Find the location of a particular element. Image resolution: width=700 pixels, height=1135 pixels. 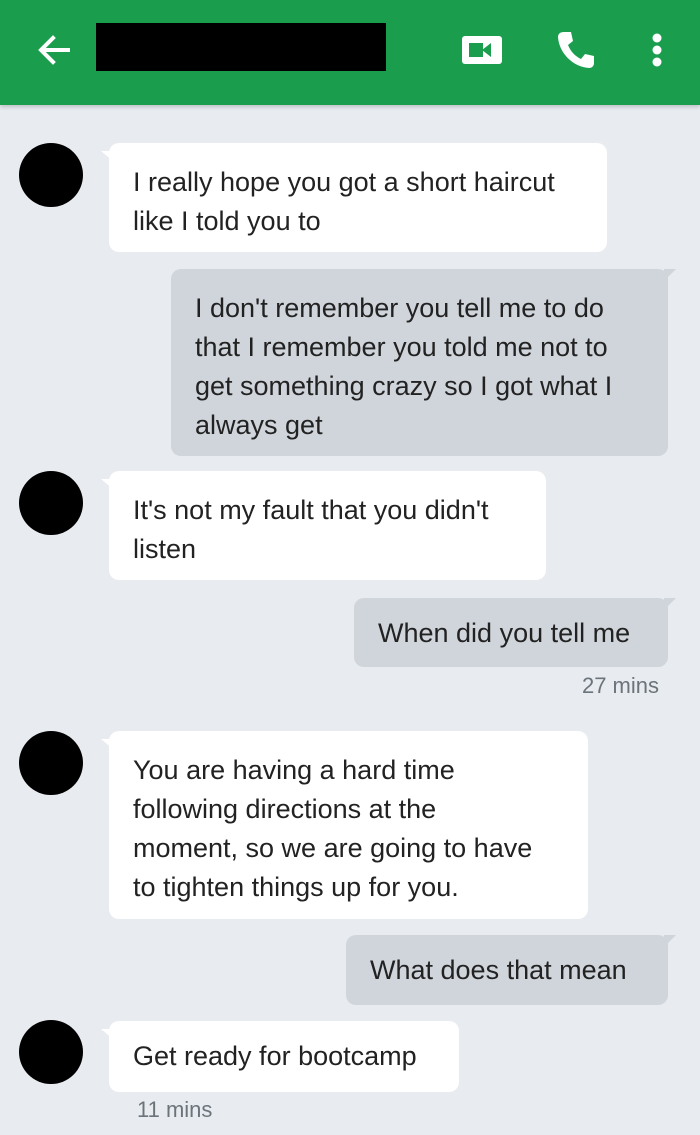

message-bubble-outgoing: When did you tell me is located at coordinates (515, 632).